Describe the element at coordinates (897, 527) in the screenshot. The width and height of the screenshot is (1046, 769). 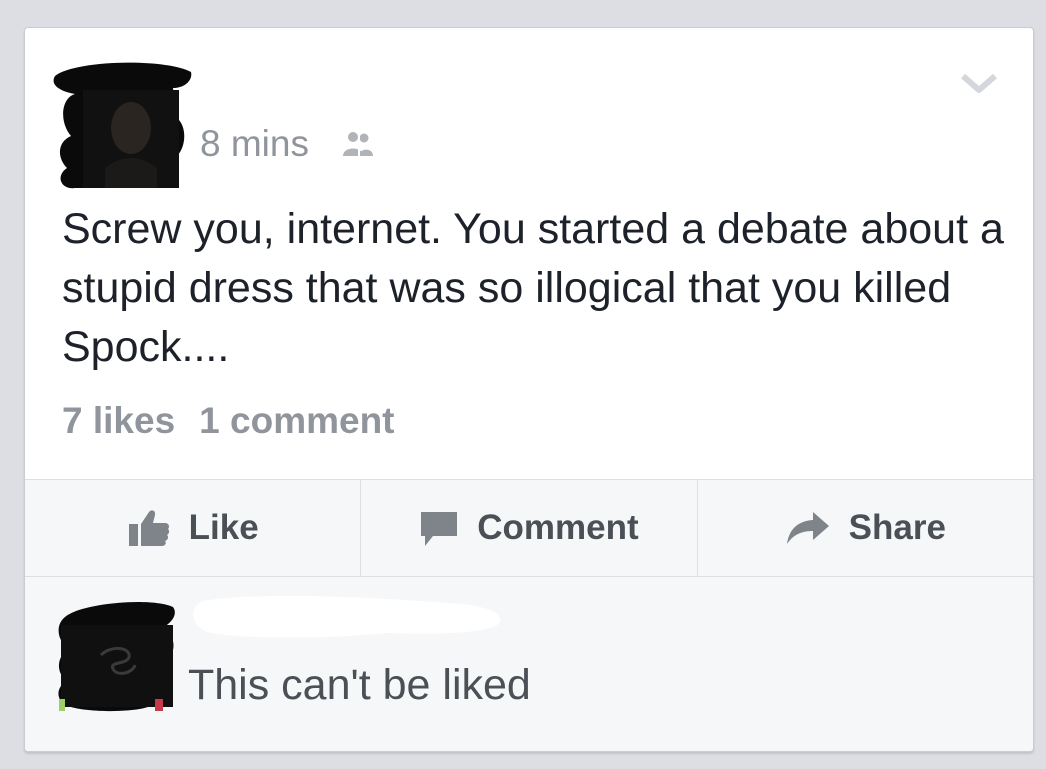
I see `share-label: Share` at that location.